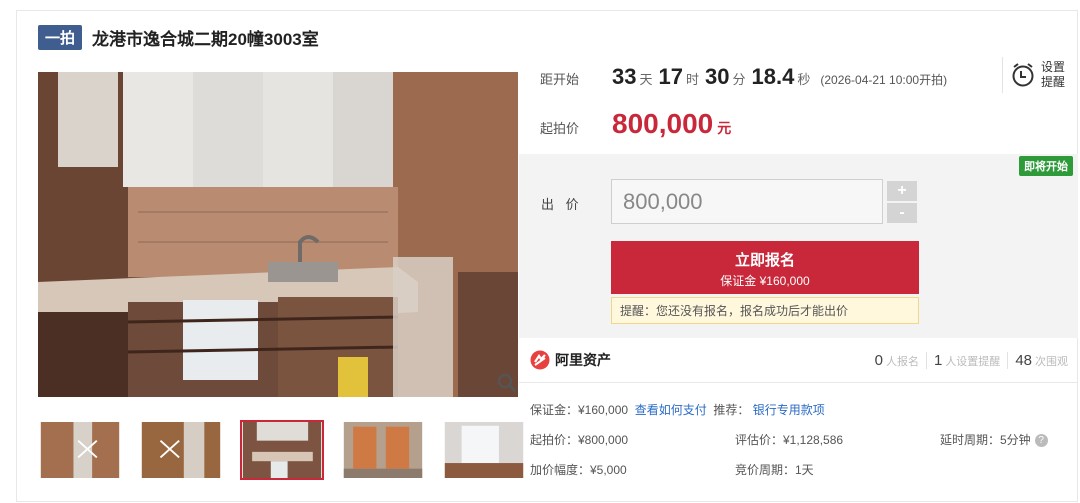 This screenshot has height=503, width=1080. Describe the element at coordinates (540, 360) in the screenshot. I see `ali-assets-logo-icon` at that location.